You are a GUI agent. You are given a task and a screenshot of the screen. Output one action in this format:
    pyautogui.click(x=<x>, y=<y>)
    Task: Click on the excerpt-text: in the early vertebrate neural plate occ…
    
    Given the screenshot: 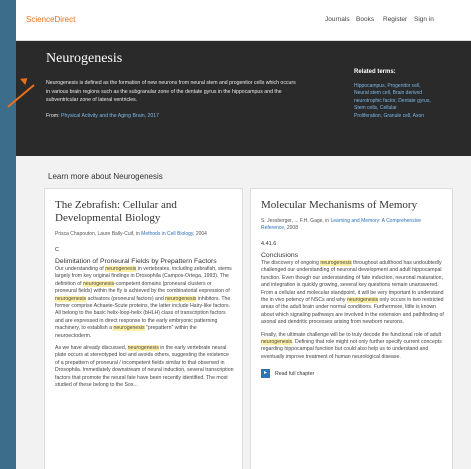 What is the action you would take?
    pyautogui.click(x=144, y=367)
    